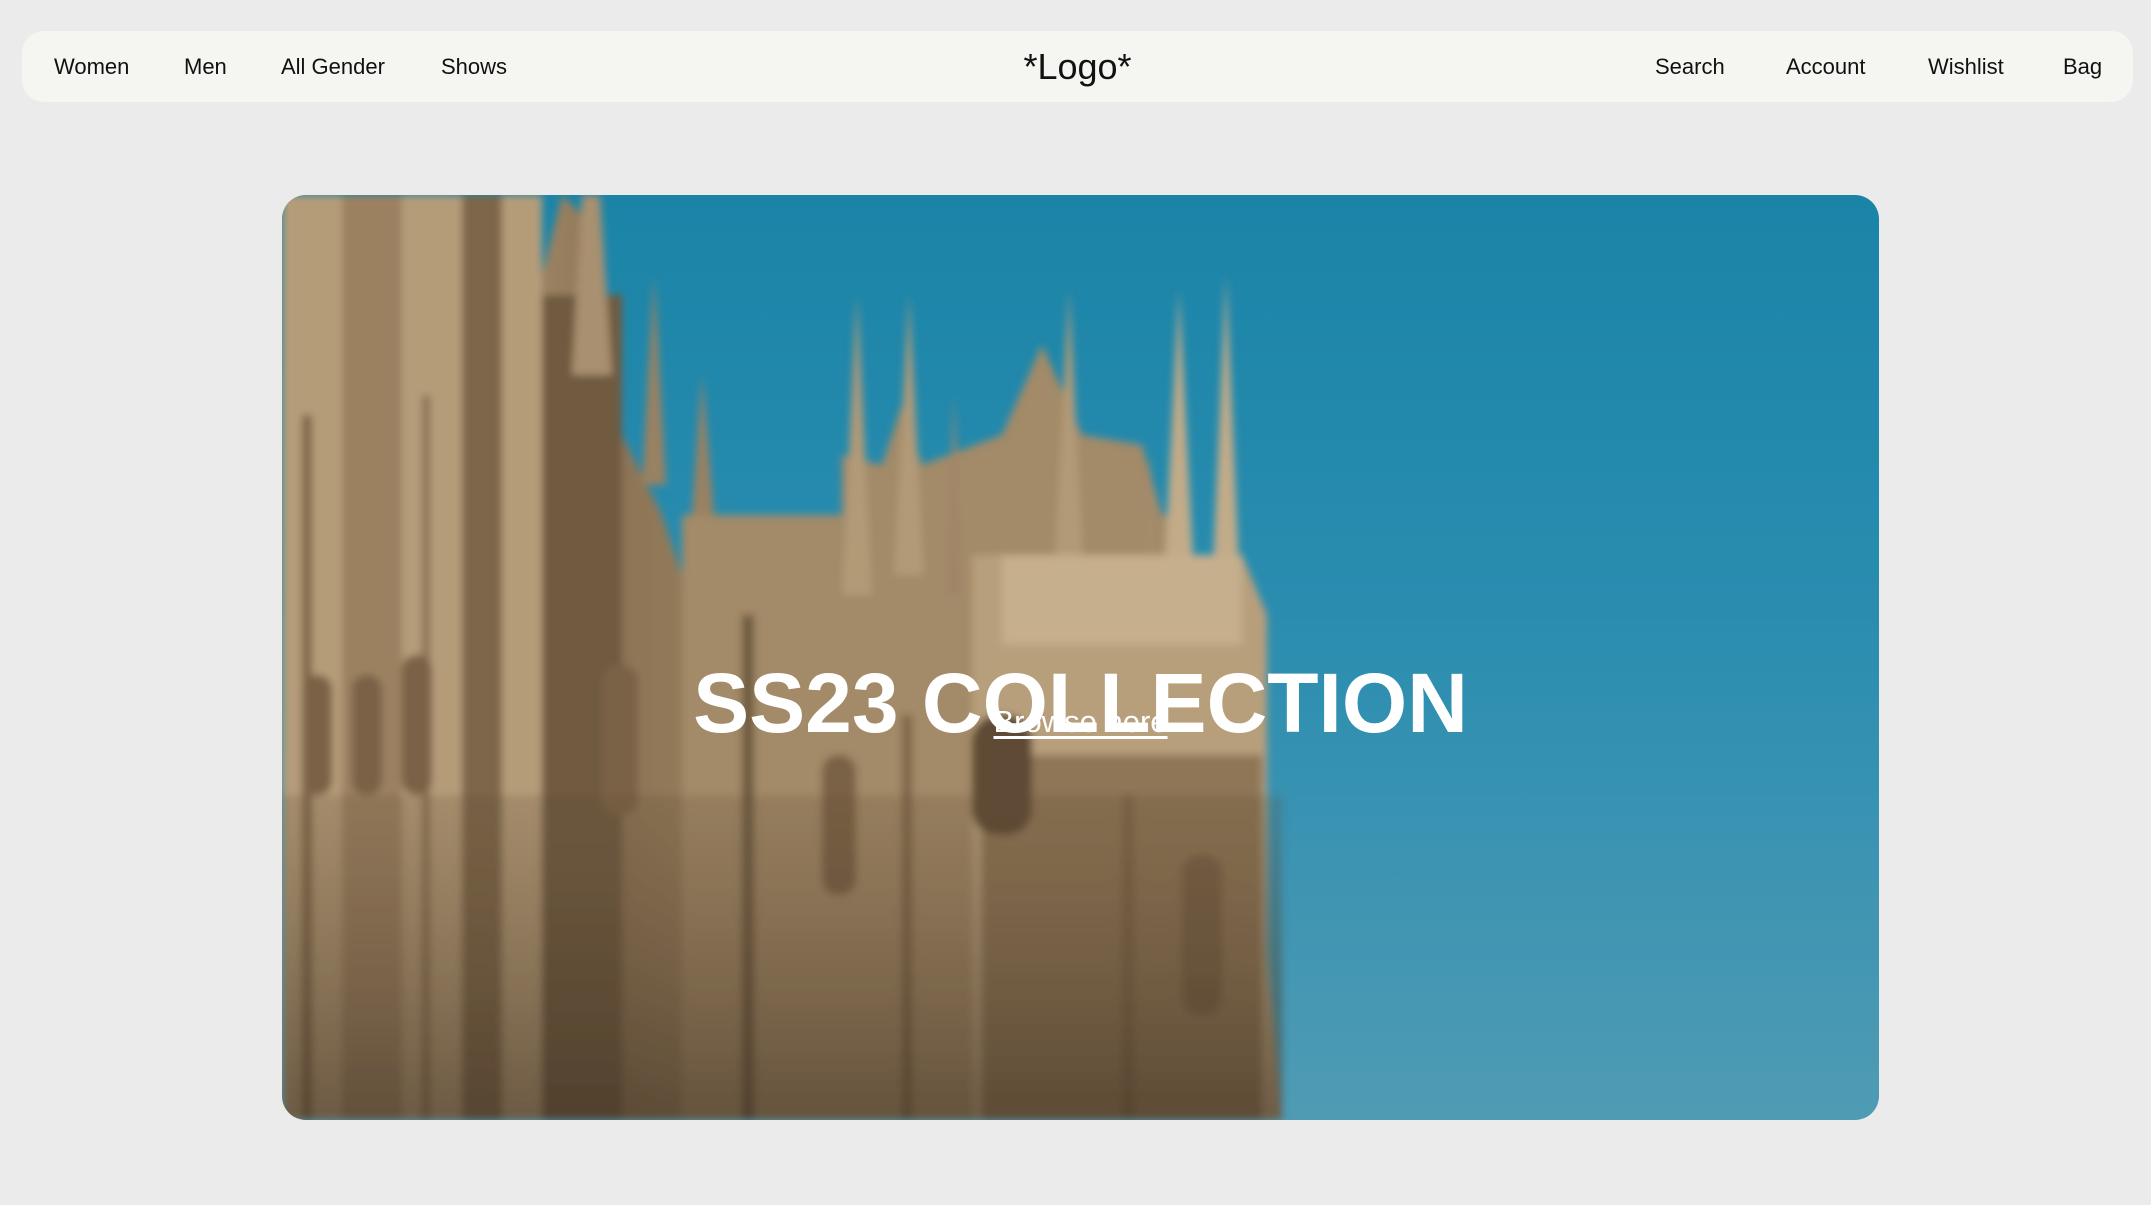 This screenshot has height=1205, width=2151. Describe the element at coordinates (1826, 66) in the screenshot. I see `nav-link-account: Account` at that location.